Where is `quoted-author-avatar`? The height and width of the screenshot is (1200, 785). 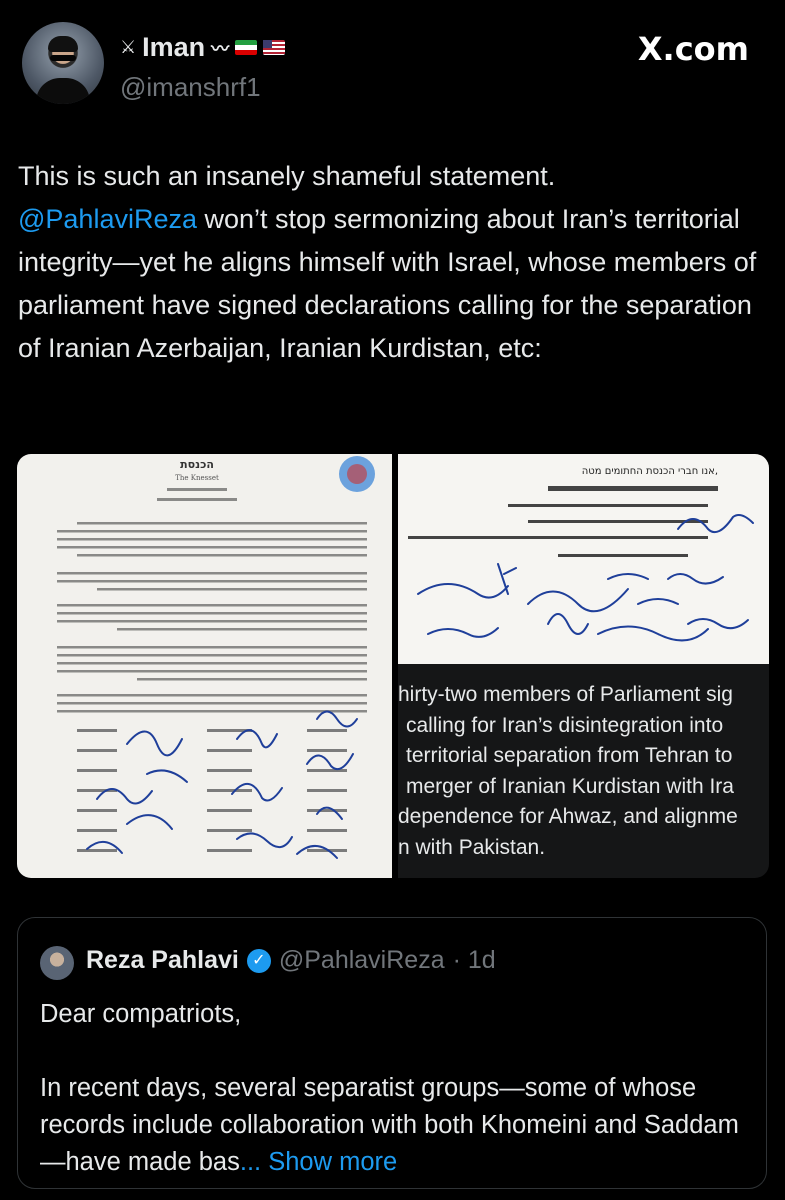
quoted-author-avatar is located at coordinates (57, 963).